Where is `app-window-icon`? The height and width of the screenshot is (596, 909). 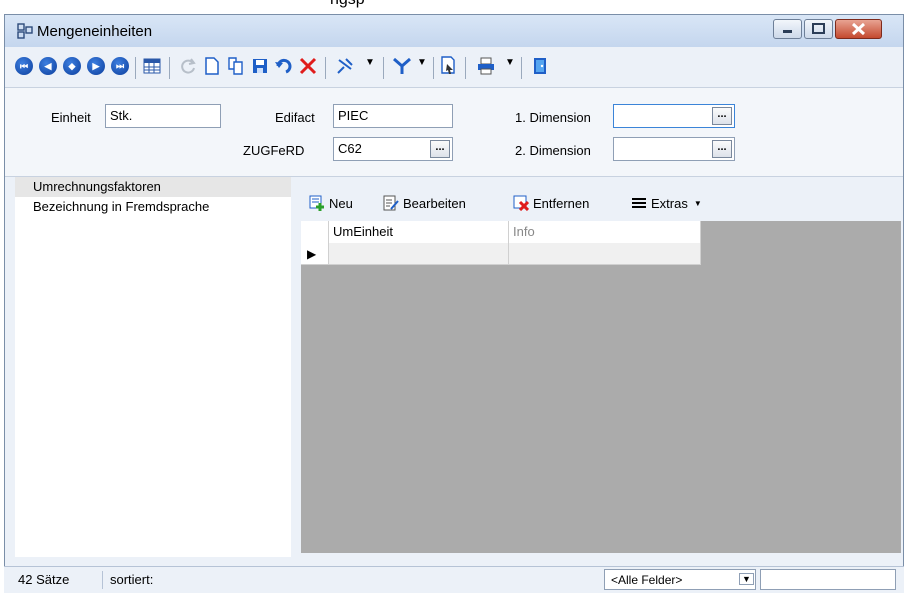 app-window-icon is located at coordinates (25, 31).